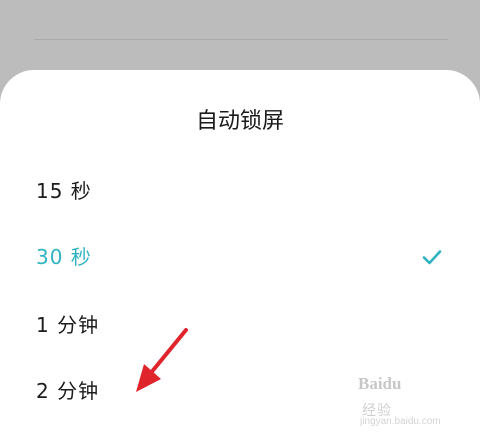  What do you see at coordinates (432, 257) in the screenshot?
I see `check-icon` at bounding box center [432, 257].